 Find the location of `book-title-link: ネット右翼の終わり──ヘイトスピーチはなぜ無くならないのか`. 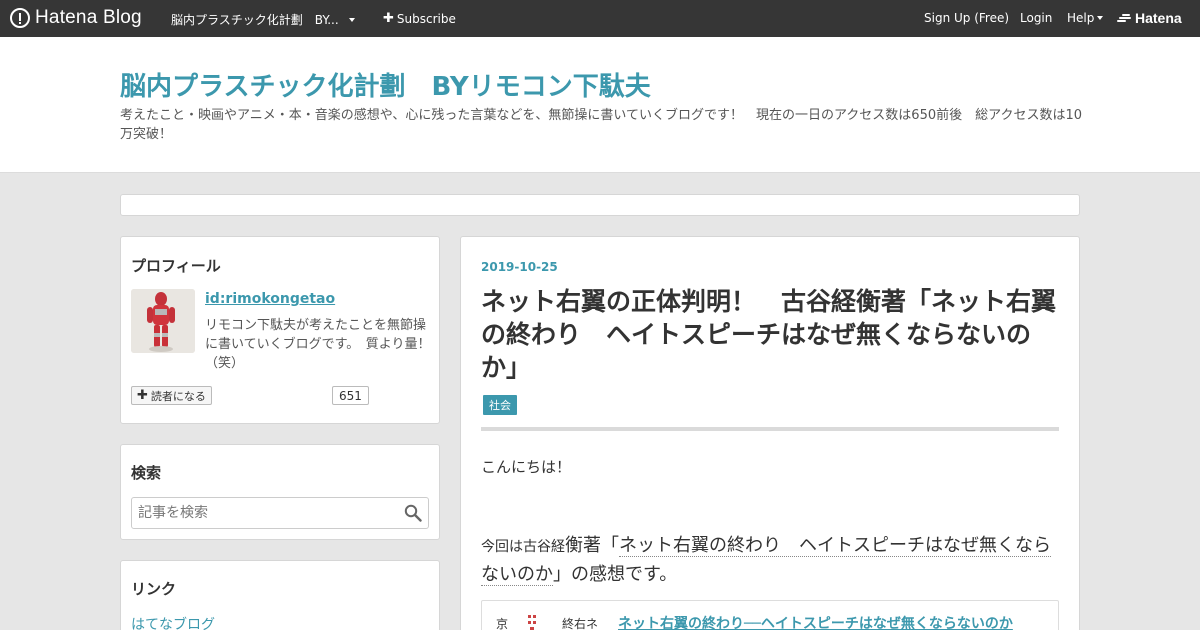

book-title-link: ネット右翼の終わり──ヘイトスピーチはなぜ無くならないのか is located at coordinates (815, 621).